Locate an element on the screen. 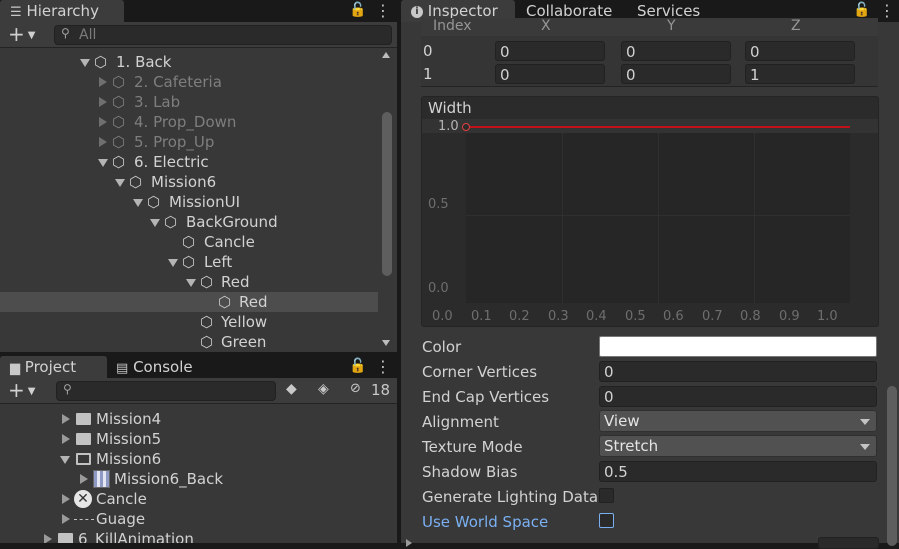  curve-keyframe is located at coordinates (466, 127).